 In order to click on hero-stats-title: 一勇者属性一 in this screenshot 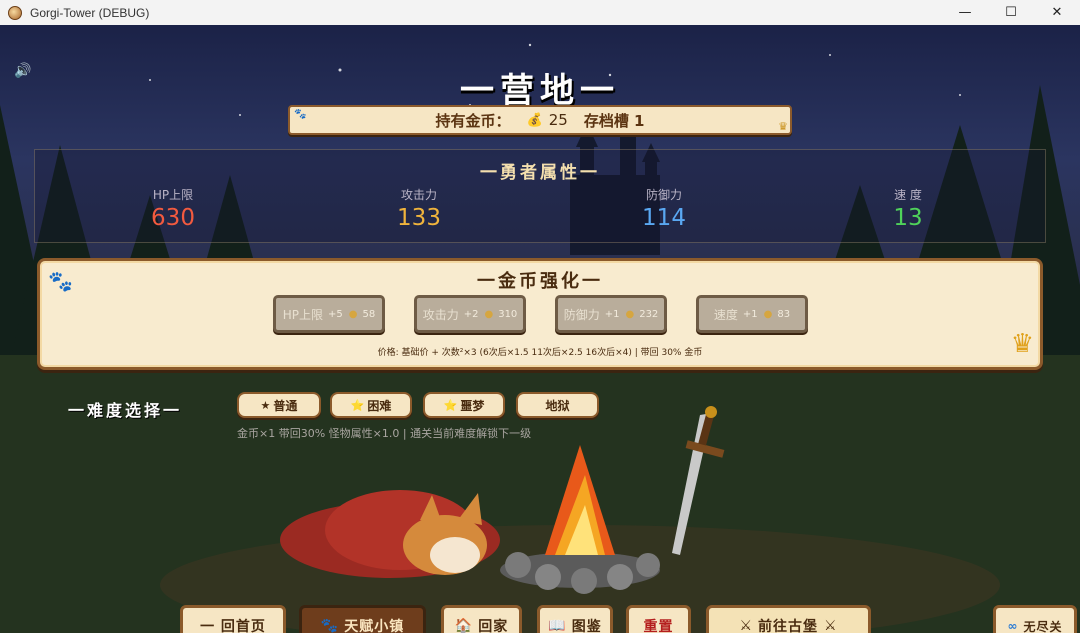, I will do `click(540, 173)`.